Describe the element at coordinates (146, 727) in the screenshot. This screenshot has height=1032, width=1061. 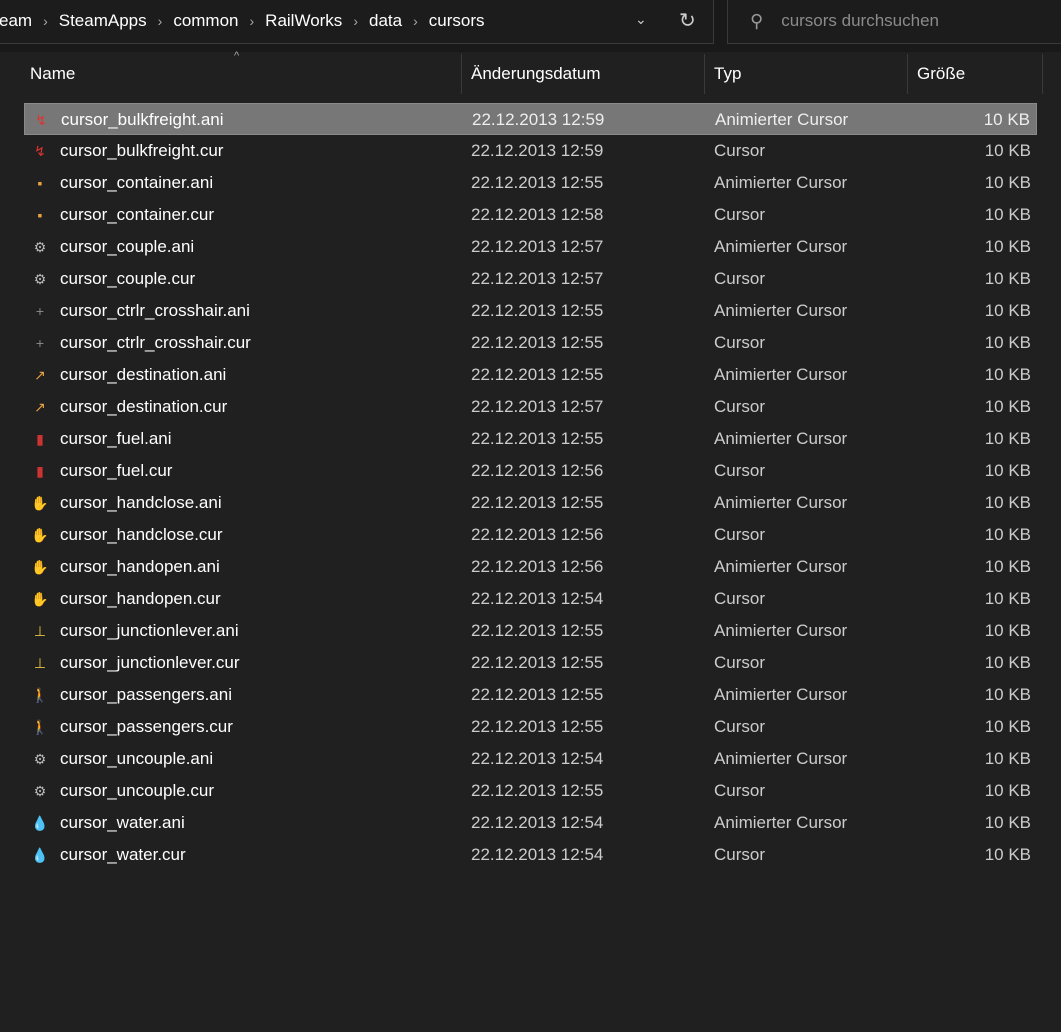
I see `file-name: cursor_passengers.cur` at that location.